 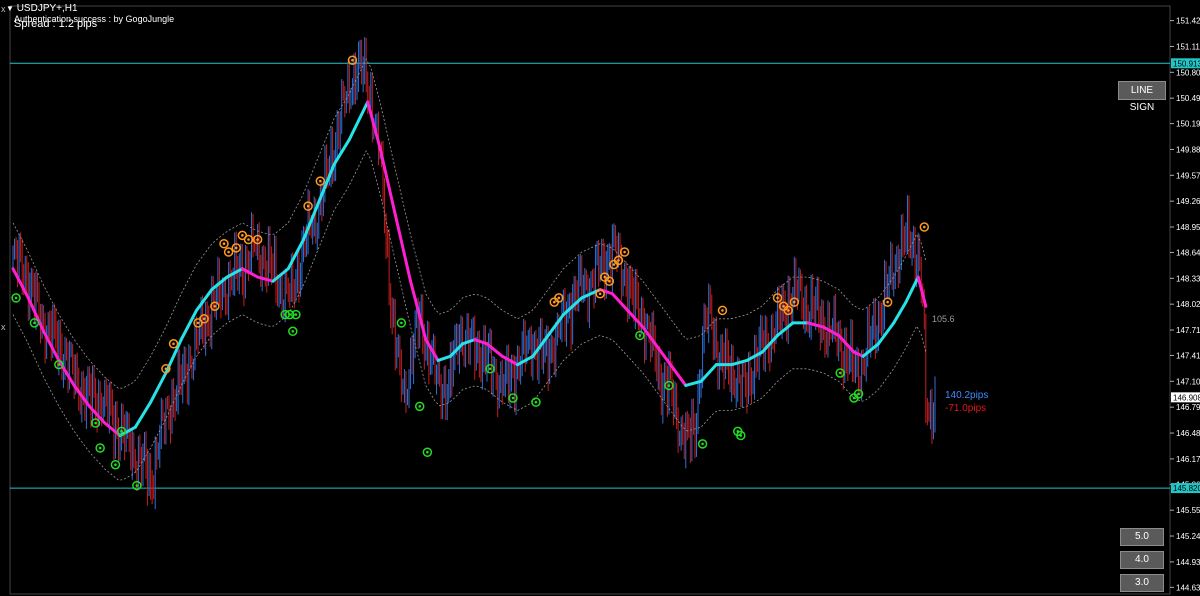 I want to click on y-tick-label: 148.025, so click(x=1188, y=304).